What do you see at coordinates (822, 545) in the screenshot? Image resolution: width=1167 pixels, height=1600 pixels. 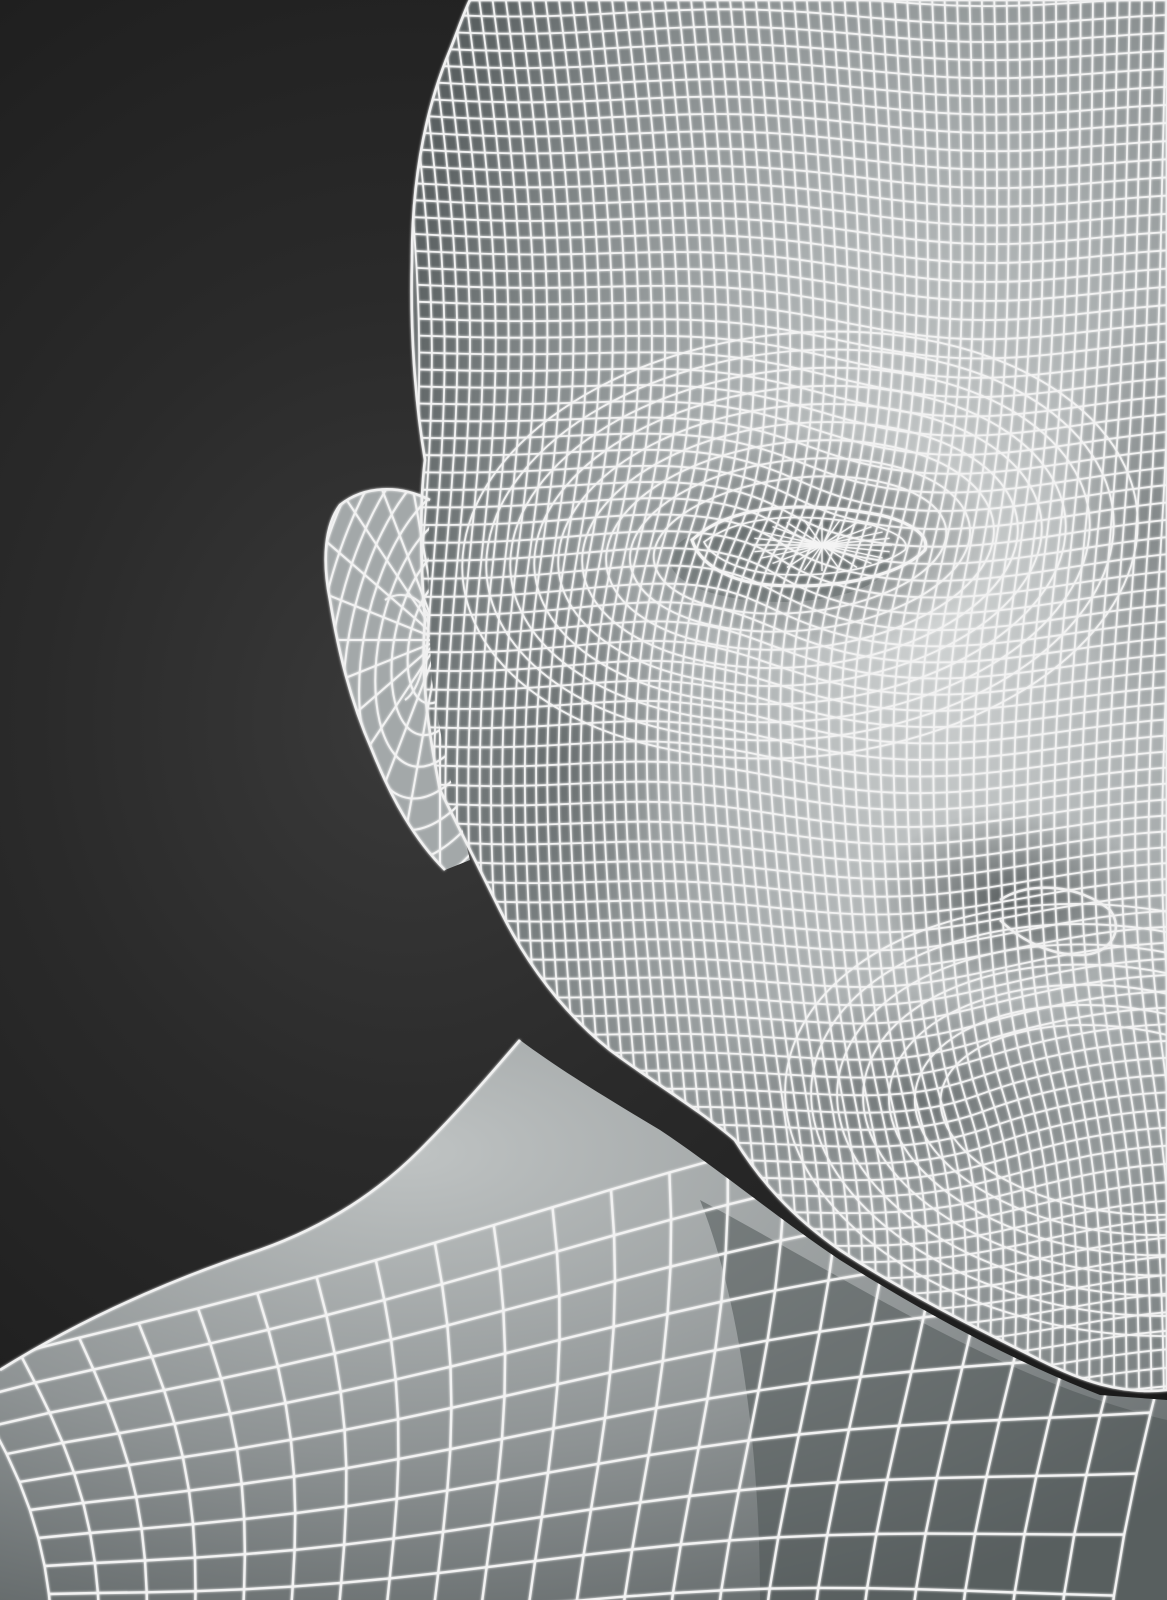 I see `eye-spokes` at bounding box center [822, 545].